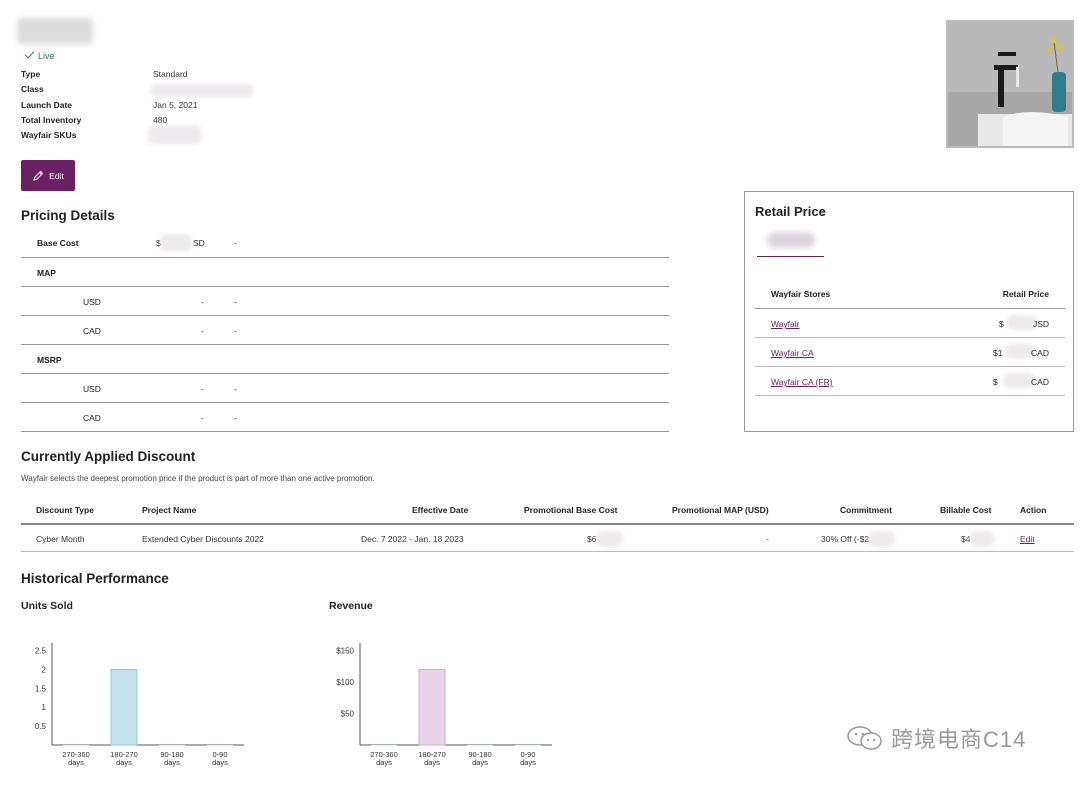 The height and width of the screenshot is (785, 1080). Describe the element at coordinates (790, 256) in the screenshot. I see `retail-price-underline` at that location.